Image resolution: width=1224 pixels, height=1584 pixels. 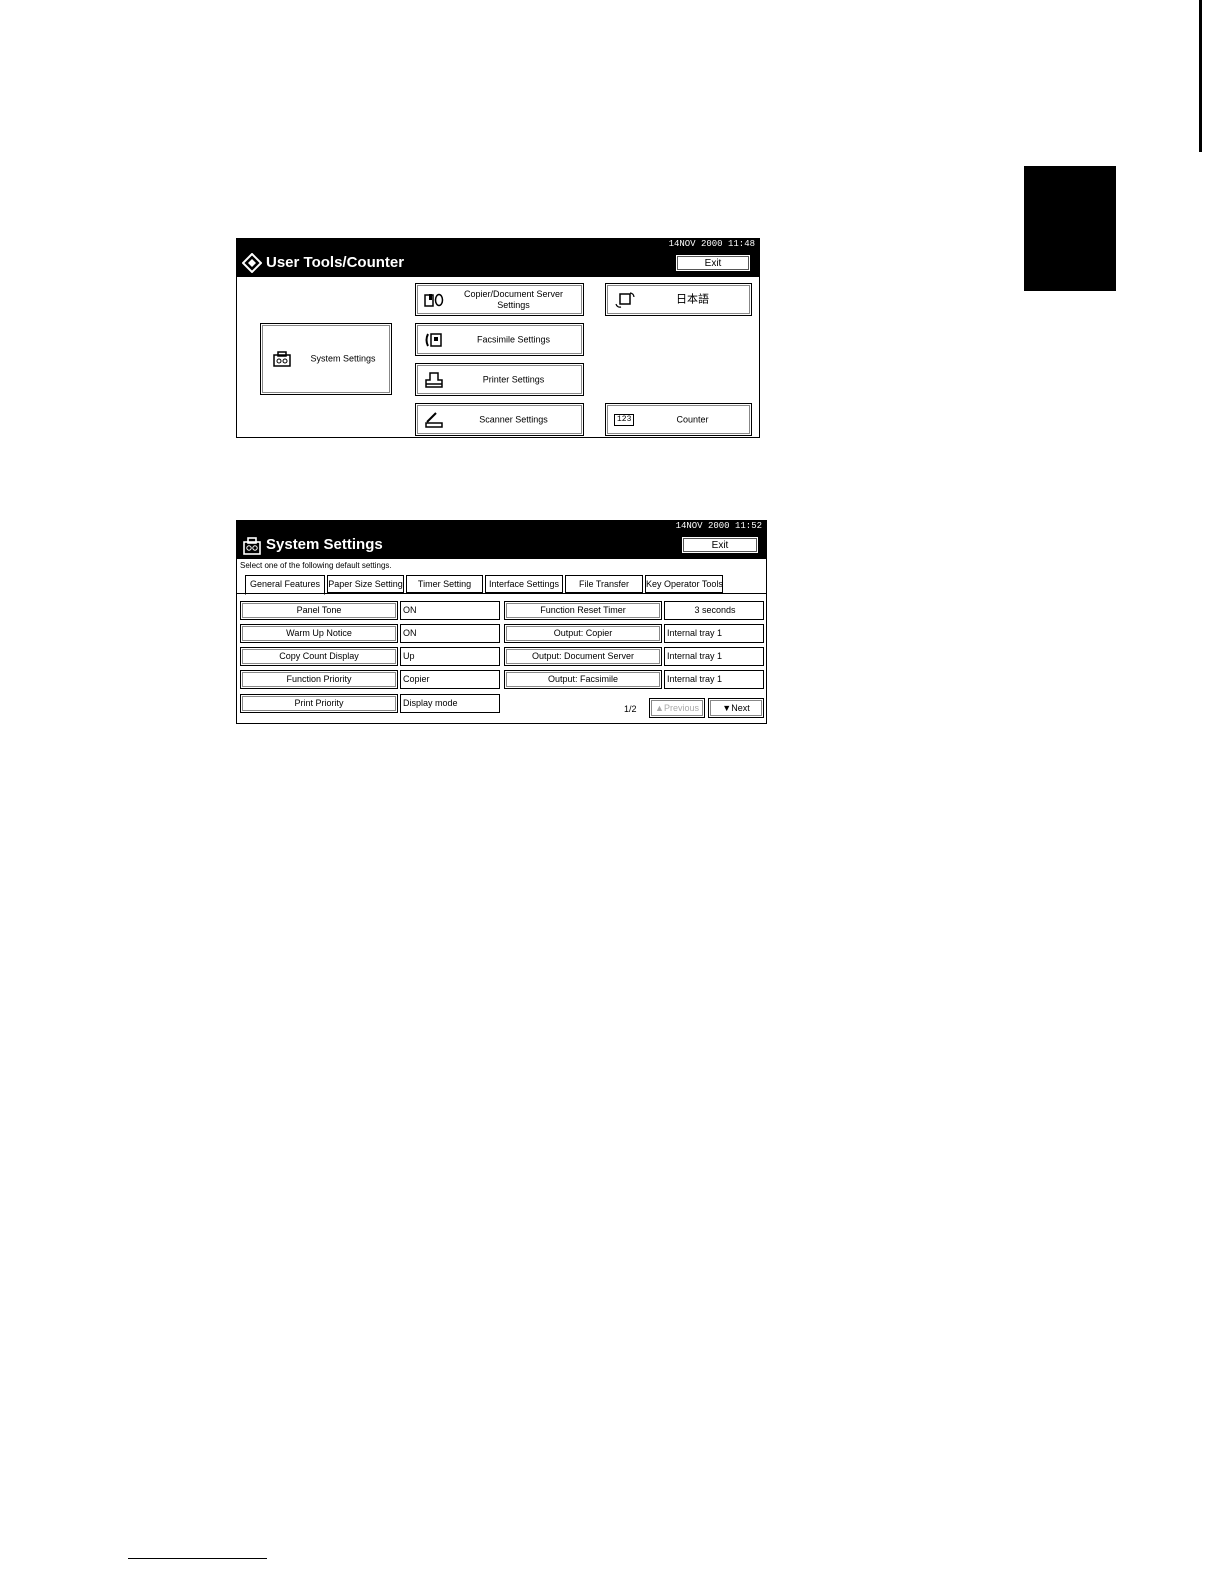 I want to click on copier-settings-label: Copier/Document Server Settings, so click(x=513, y=299).